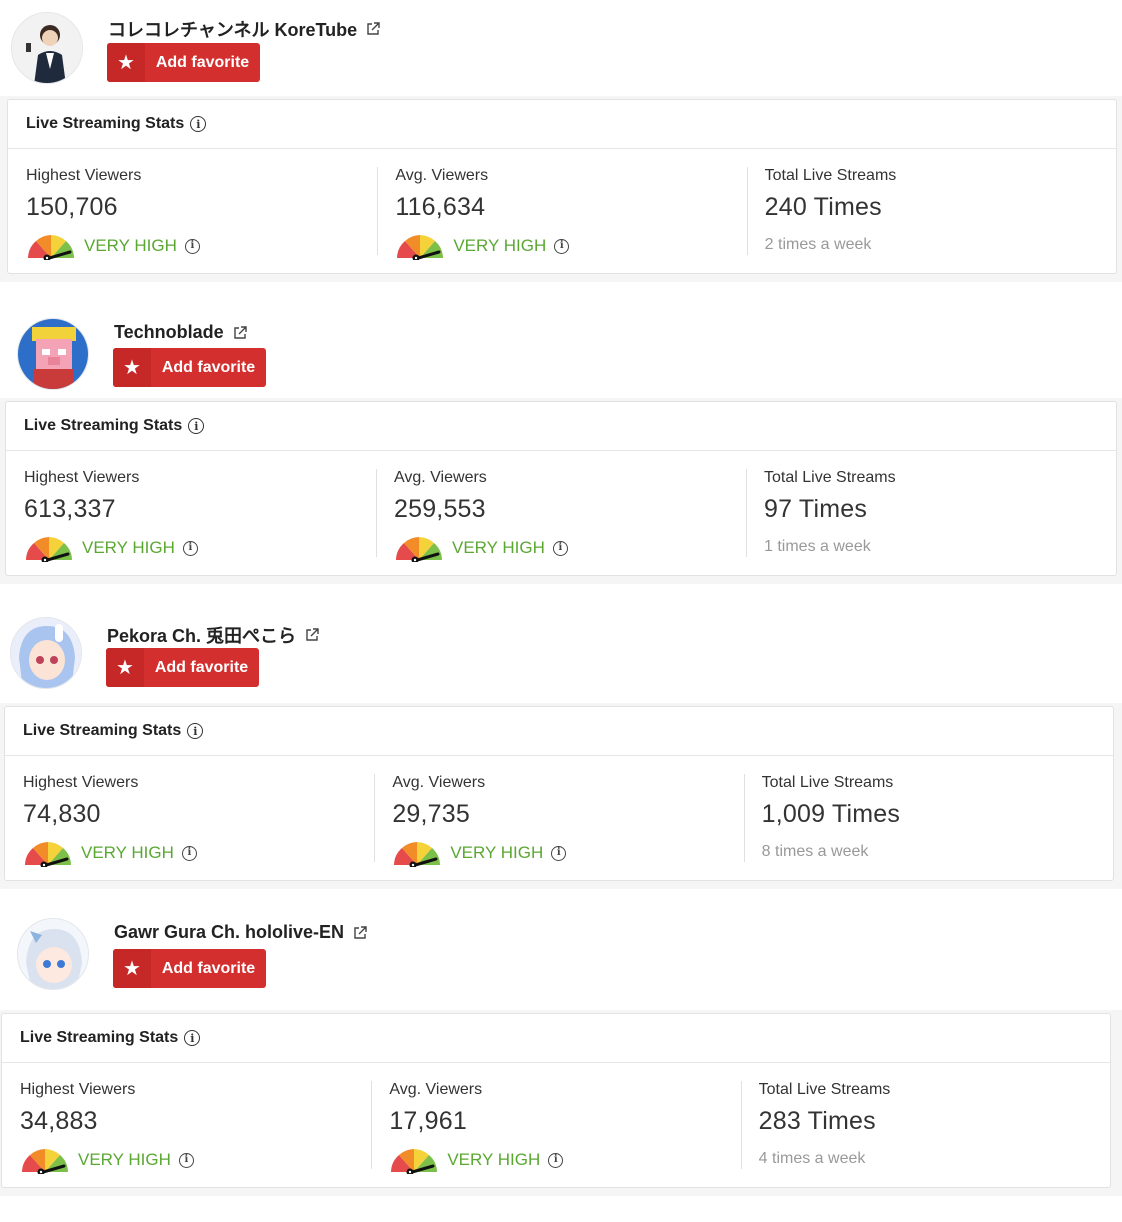 The width and height of the screenshot is (1122, 1222). What do you see at coordinates (229, 932) in the screenshot?
I see `channel-name: Gawr Gura Ch. hololive-EN` at bounding box center [229, 932].